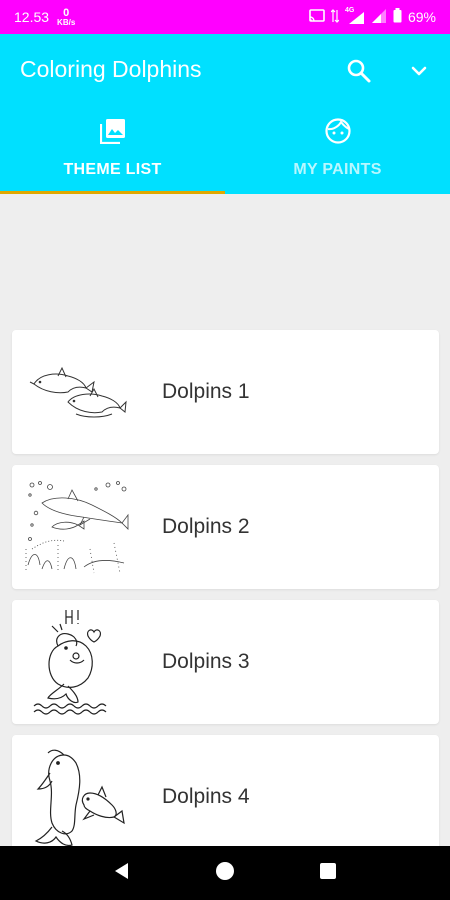 The width and height of the screenshot is (450, 900). I want to click on theme-card-dolpins-3: Dolpins 3, so click(225, 662).